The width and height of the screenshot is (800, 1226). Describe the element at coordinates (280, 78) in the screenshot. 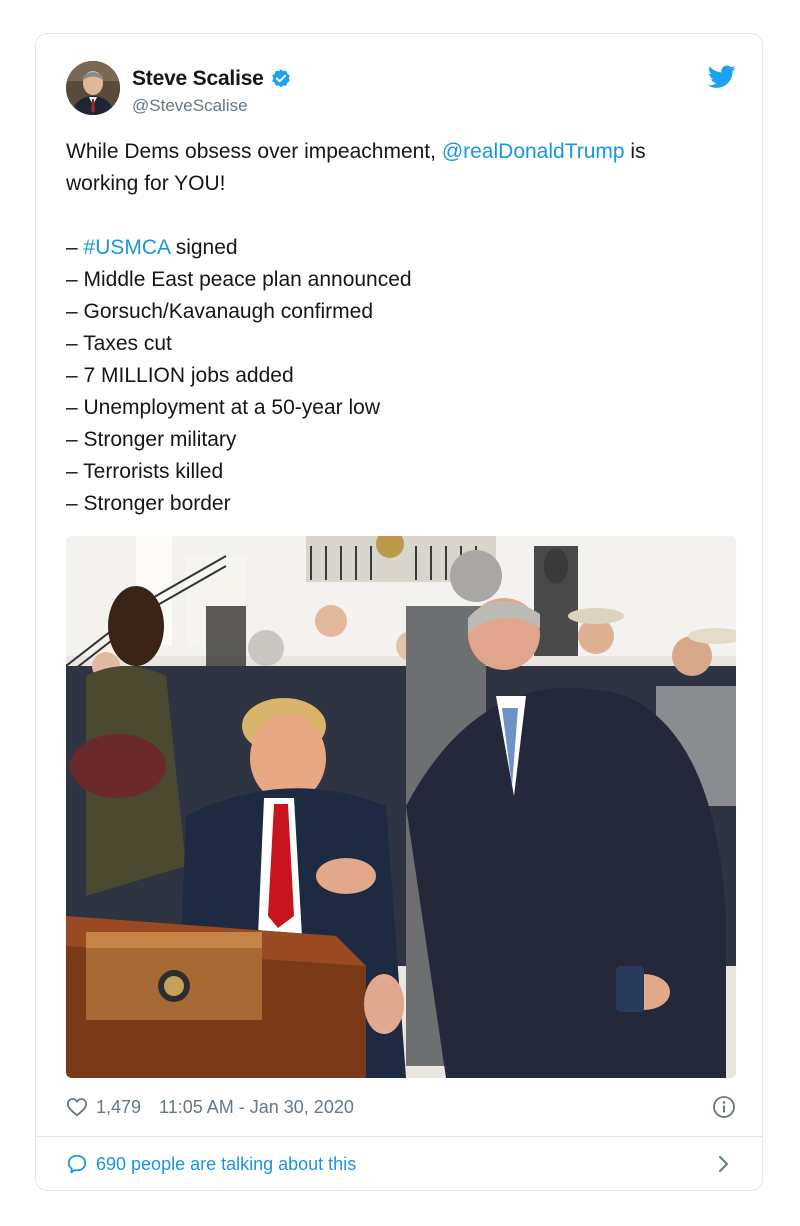

I see `verified-badge-icon` at that location.